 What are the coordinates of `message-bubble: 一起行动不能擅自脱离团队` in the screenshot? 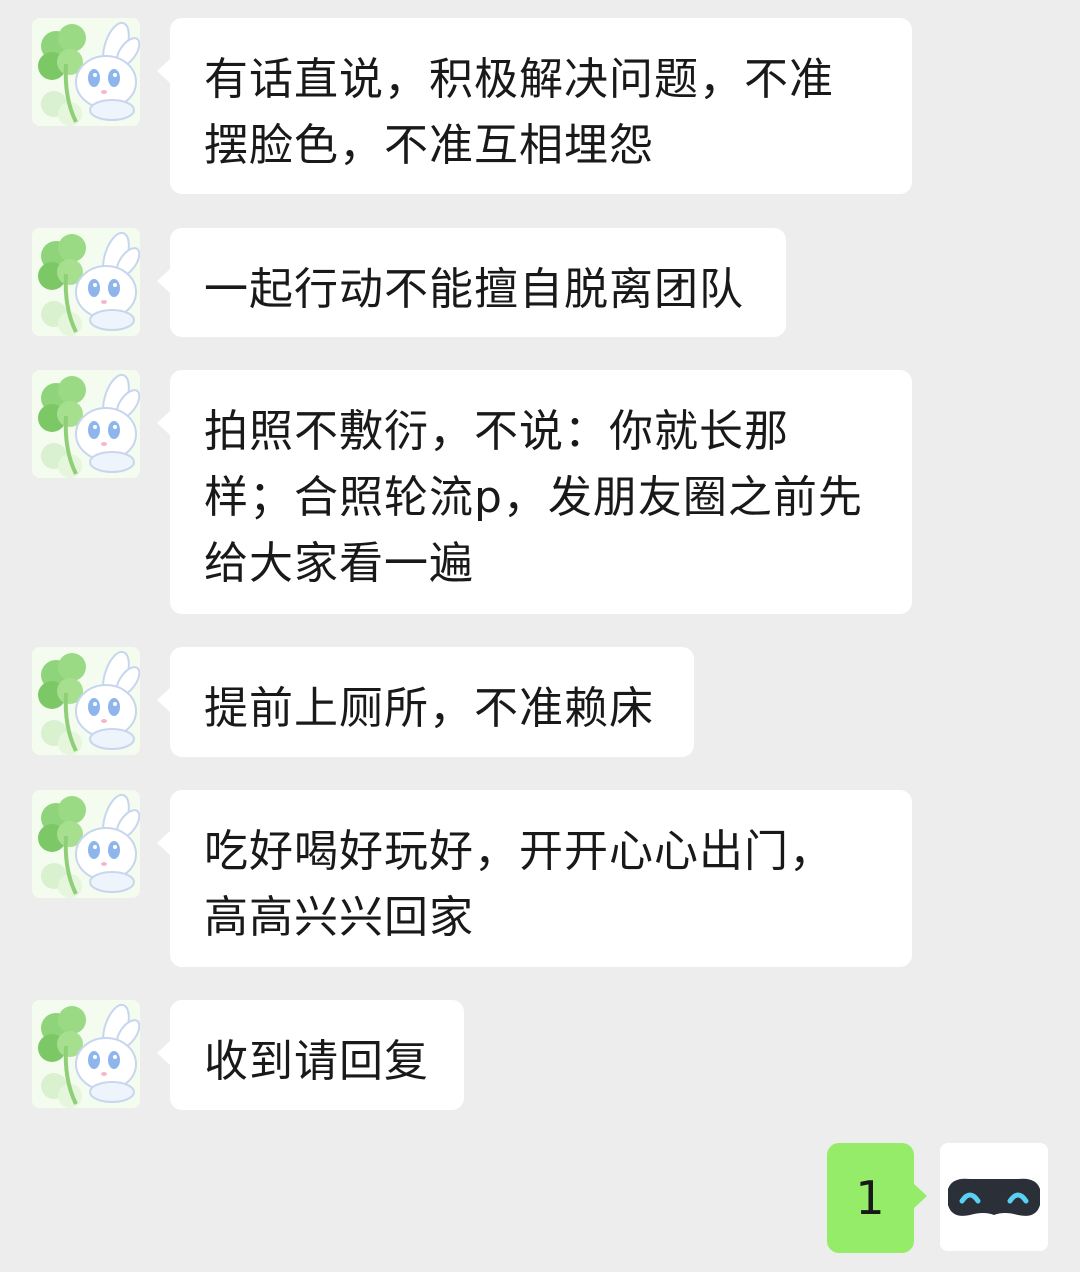 It's located at (471, 282).